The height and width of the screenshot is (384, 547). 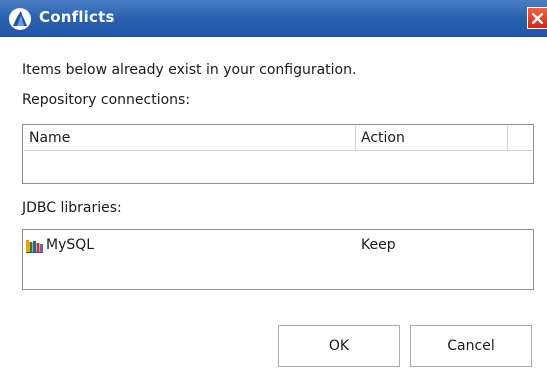 I want to click on list-item: MySQL Keep, so click(x=278, y=245).